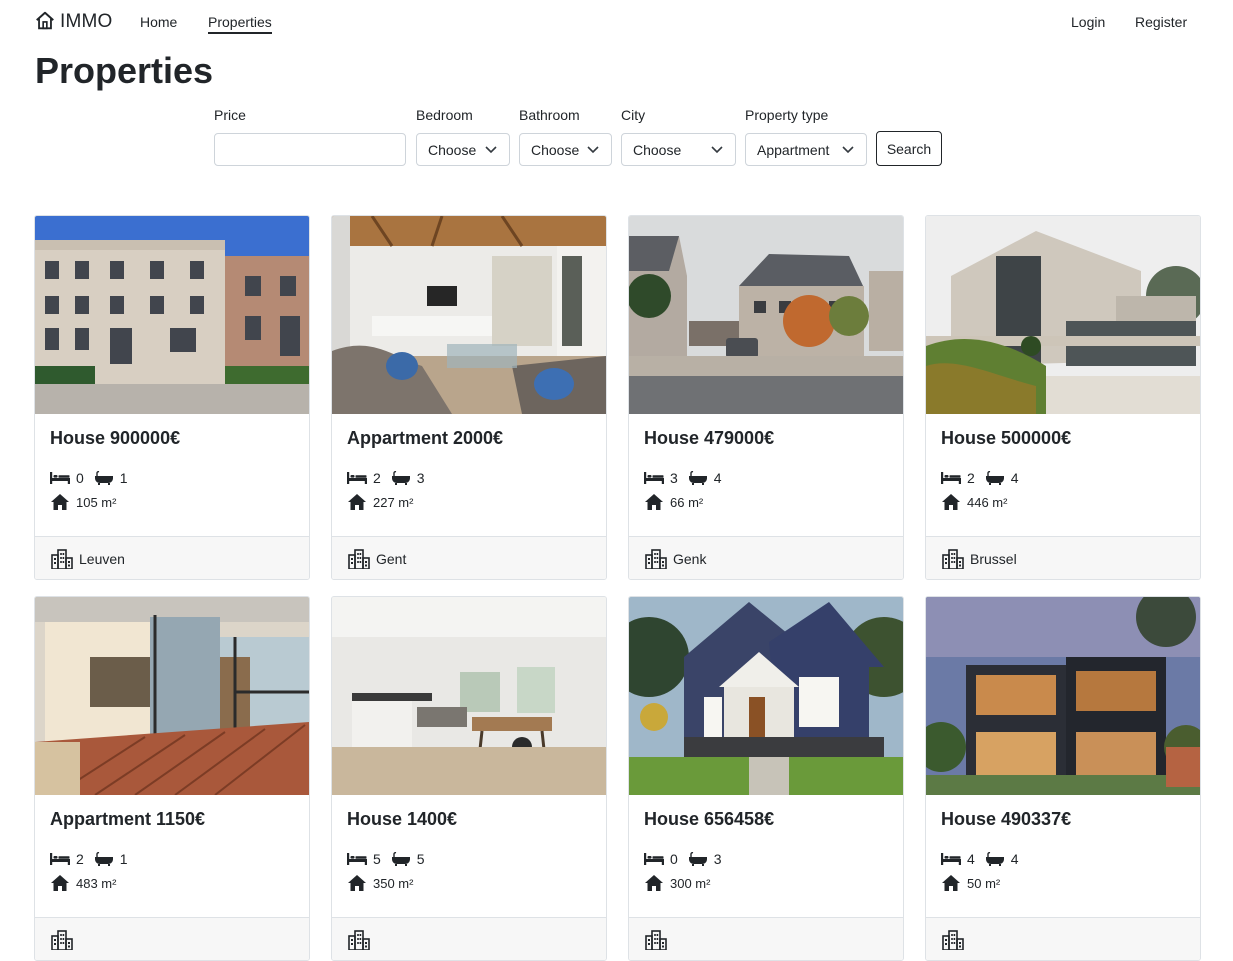 The width and height of the screenshot is (1233, 961). I want to click on bedroom-count: 3, so click(674, 478).